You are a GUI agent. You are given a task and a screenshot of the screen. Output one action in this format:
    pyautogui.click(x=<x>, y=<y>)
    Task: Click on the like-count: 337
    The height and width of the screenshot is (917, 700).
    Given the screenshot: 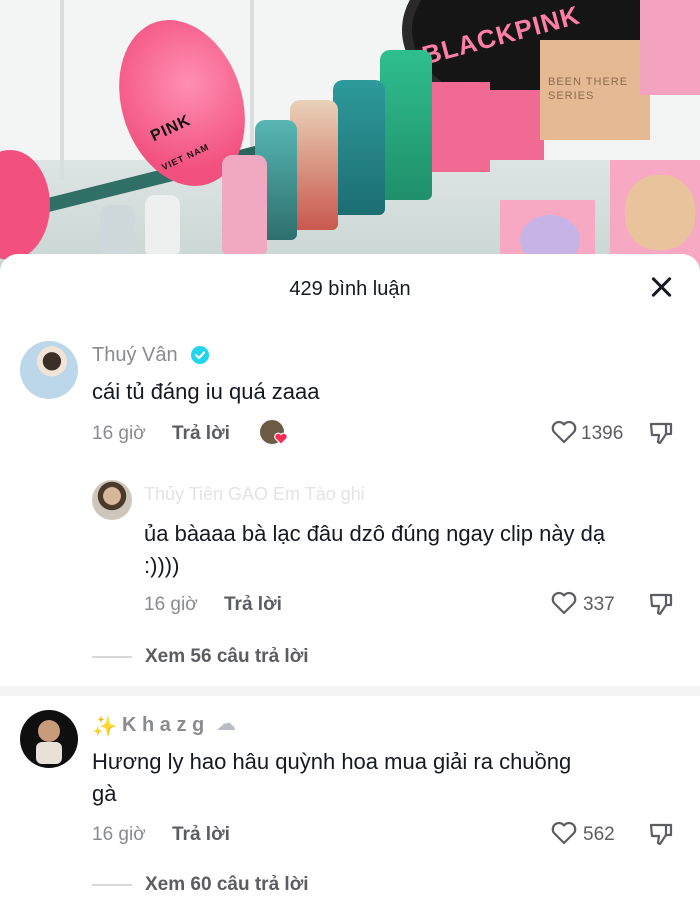 What is the action you would take?
    pyautogui.click(x=599, y=604)
    